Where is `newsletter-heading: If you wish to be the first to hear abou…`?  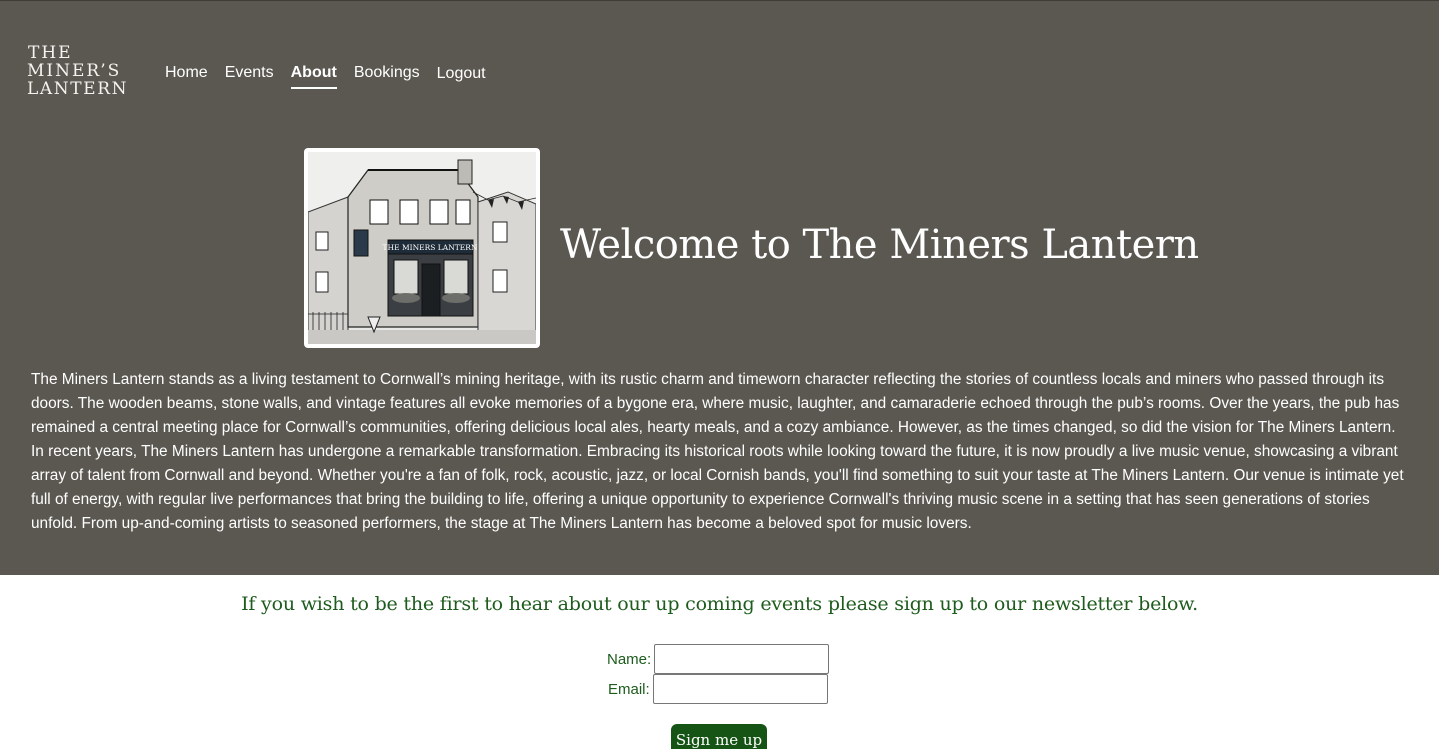
newsletter-heading: If you wish to be the first to hear abou… is located at coordinates (719, 604).